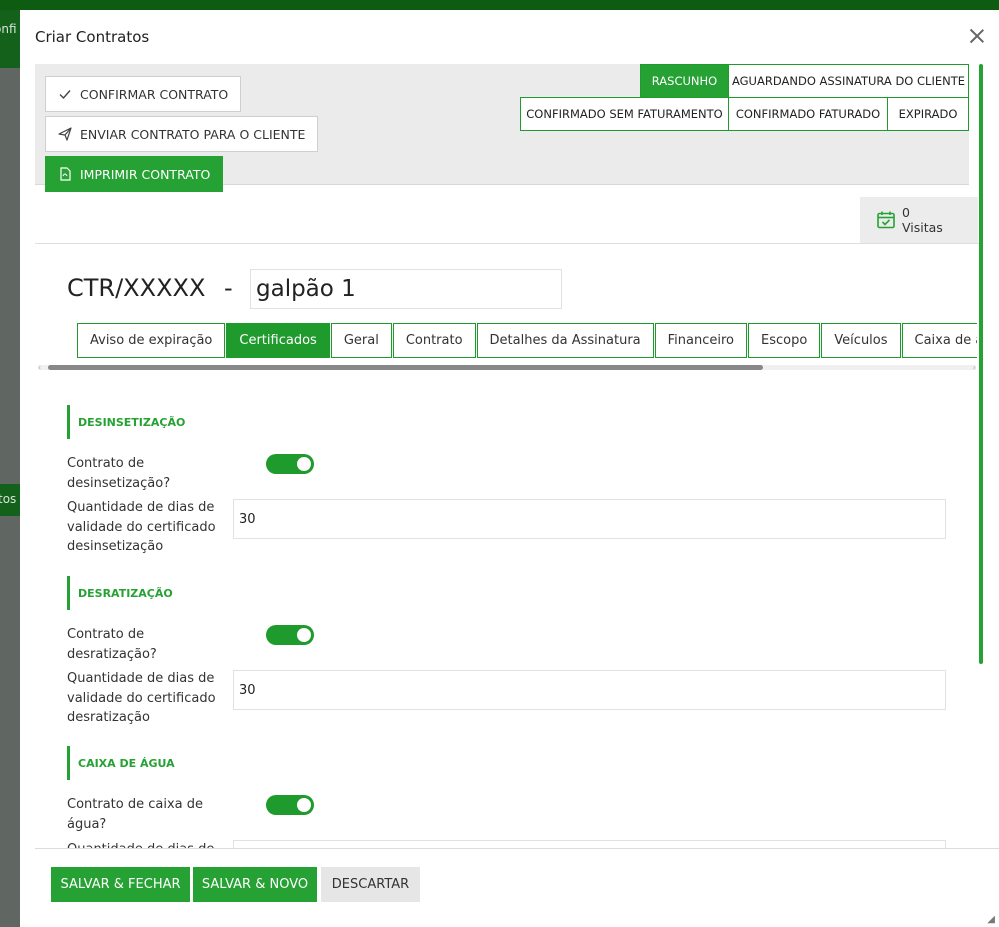 The width and height of the screenshot is (999, 927). Describe the element at coordinates (39, 367) in the screenshot. I see `scroll-left-icon: ‹` at that location.